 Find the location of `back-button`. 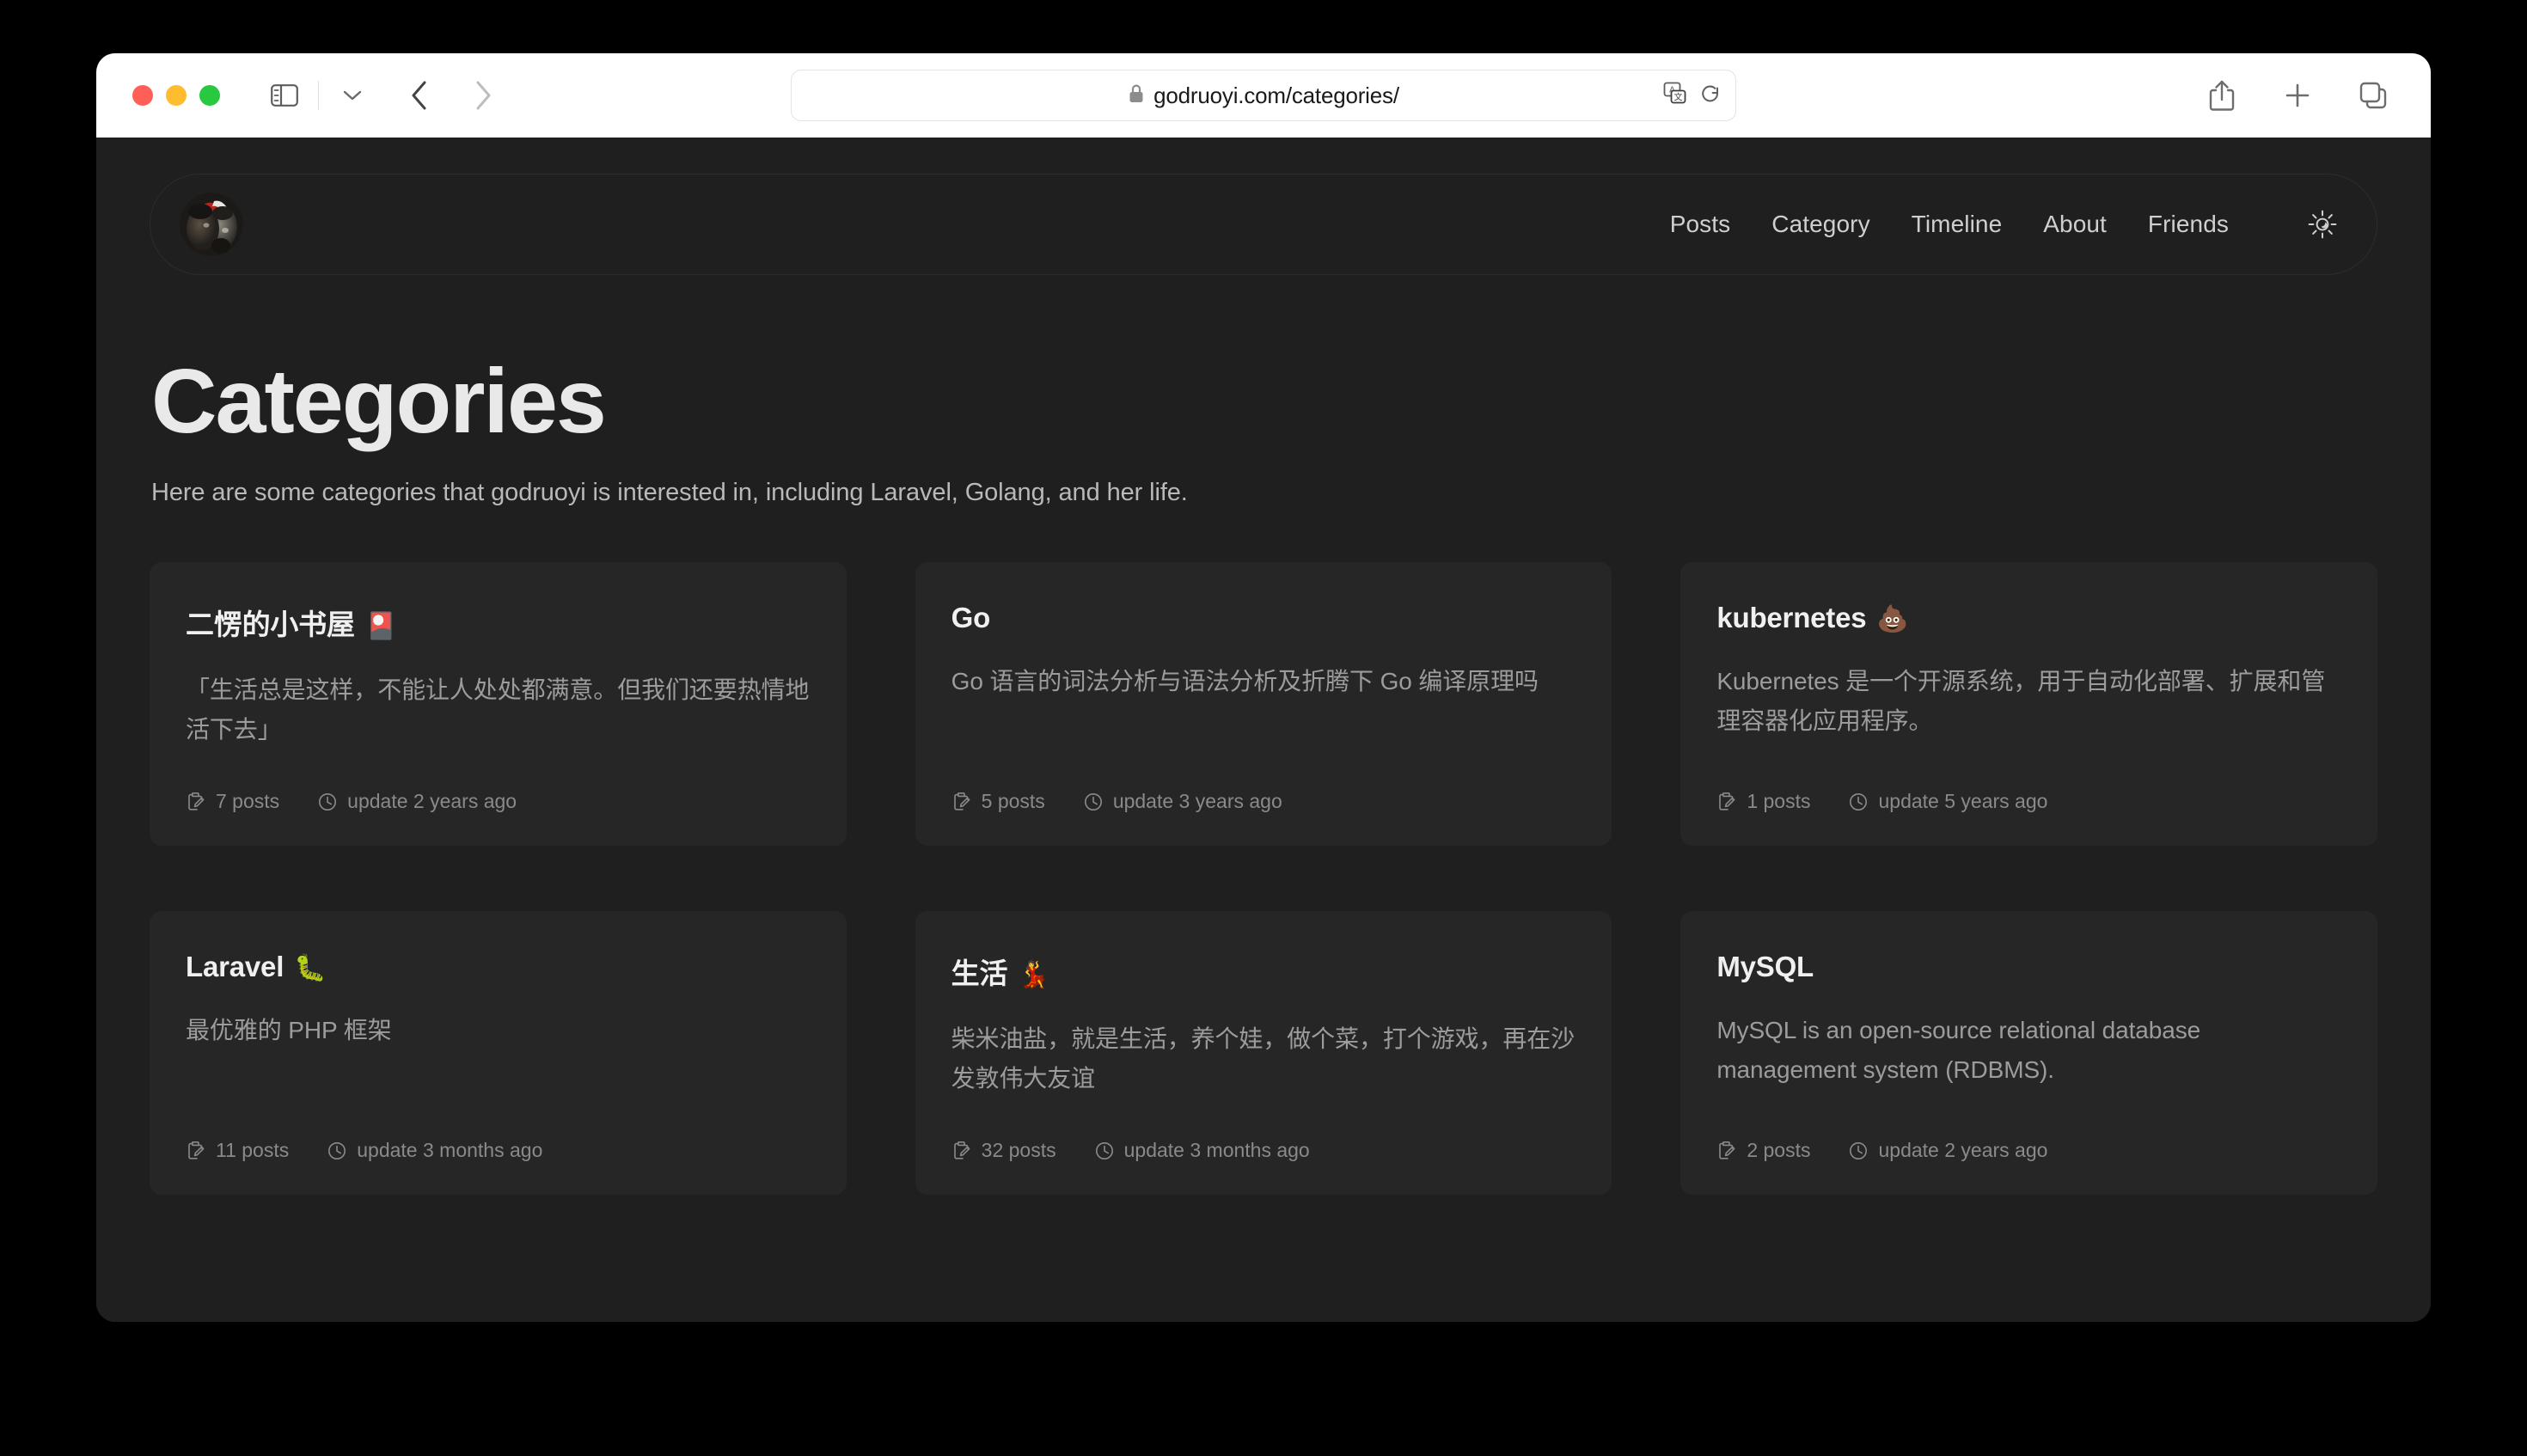

back-button is located at coordinates (419, 96).